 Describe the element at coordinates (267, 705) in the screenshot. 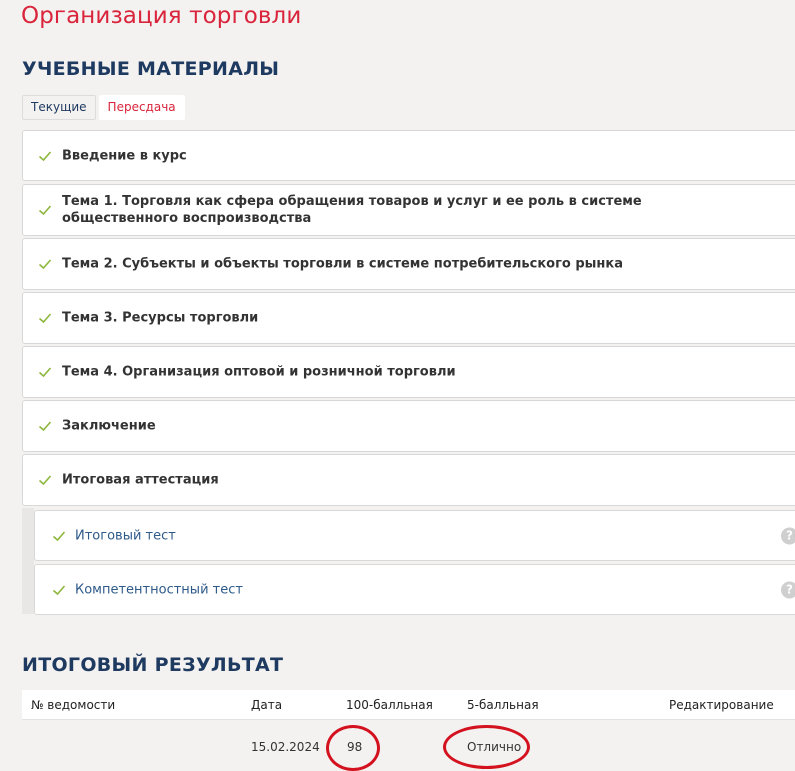

I see `col-date: Дата` at that location.